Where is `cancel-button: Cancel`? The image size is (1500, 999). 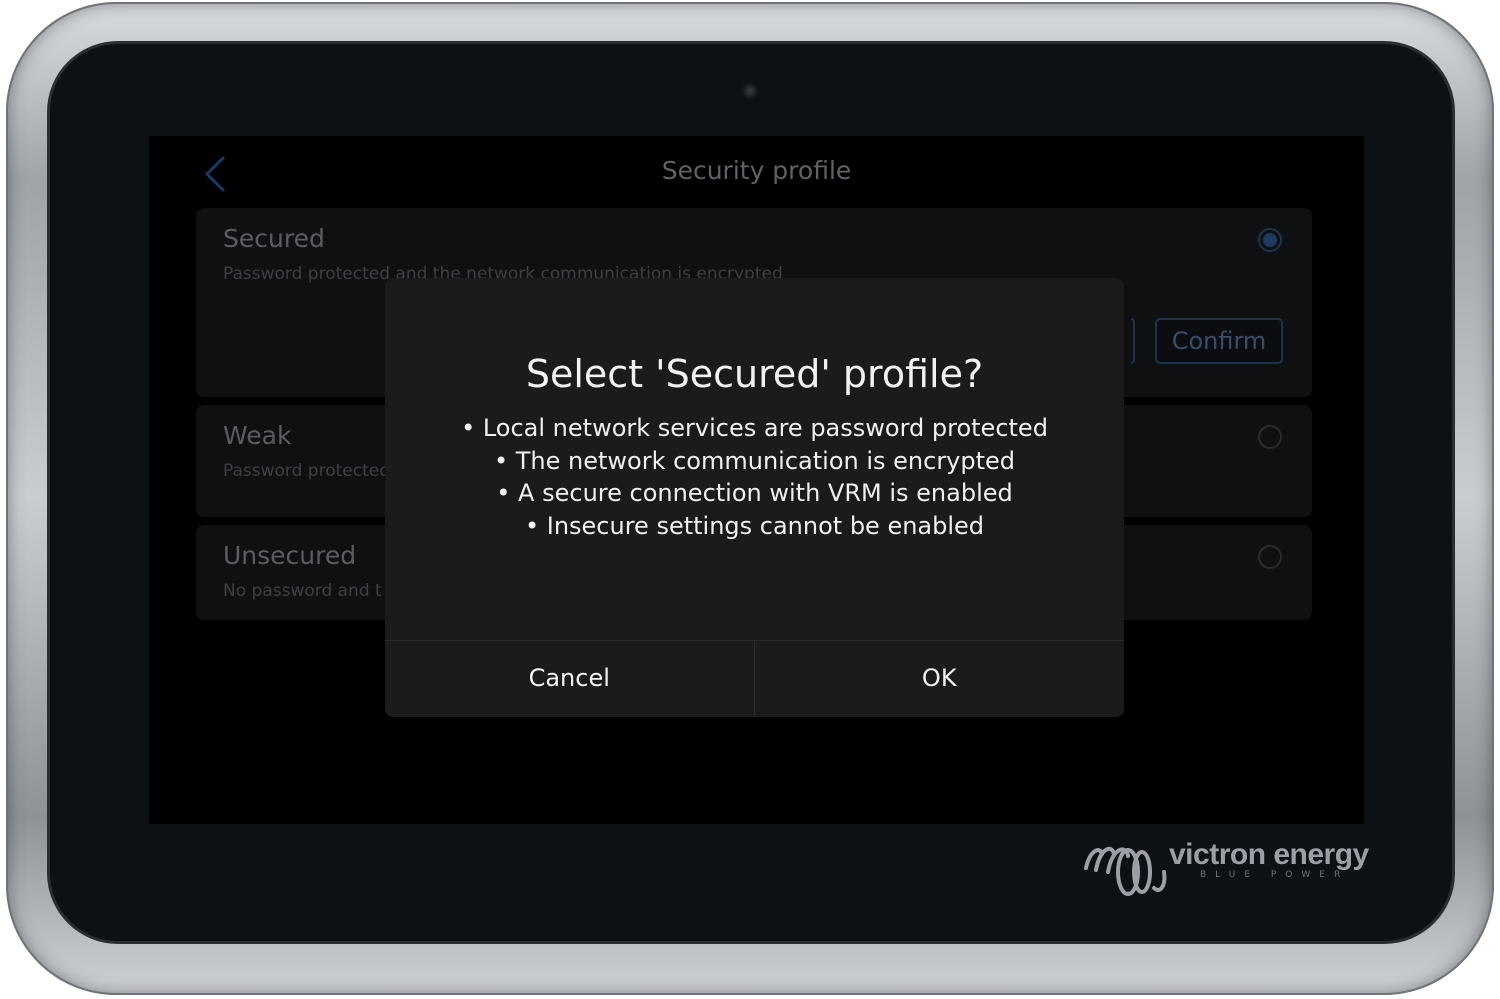
cancel-button: Cancel is located at coordinates (570, 679).